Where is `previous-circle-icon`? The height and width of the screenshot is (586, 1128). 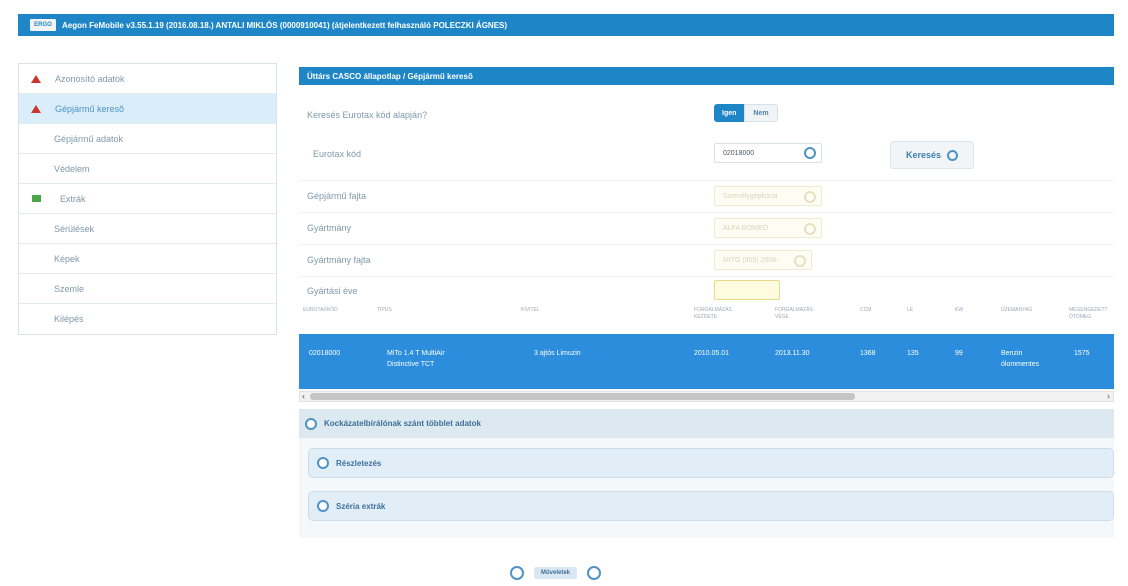
previous-circle-icon is located at coordinates (517, 573).